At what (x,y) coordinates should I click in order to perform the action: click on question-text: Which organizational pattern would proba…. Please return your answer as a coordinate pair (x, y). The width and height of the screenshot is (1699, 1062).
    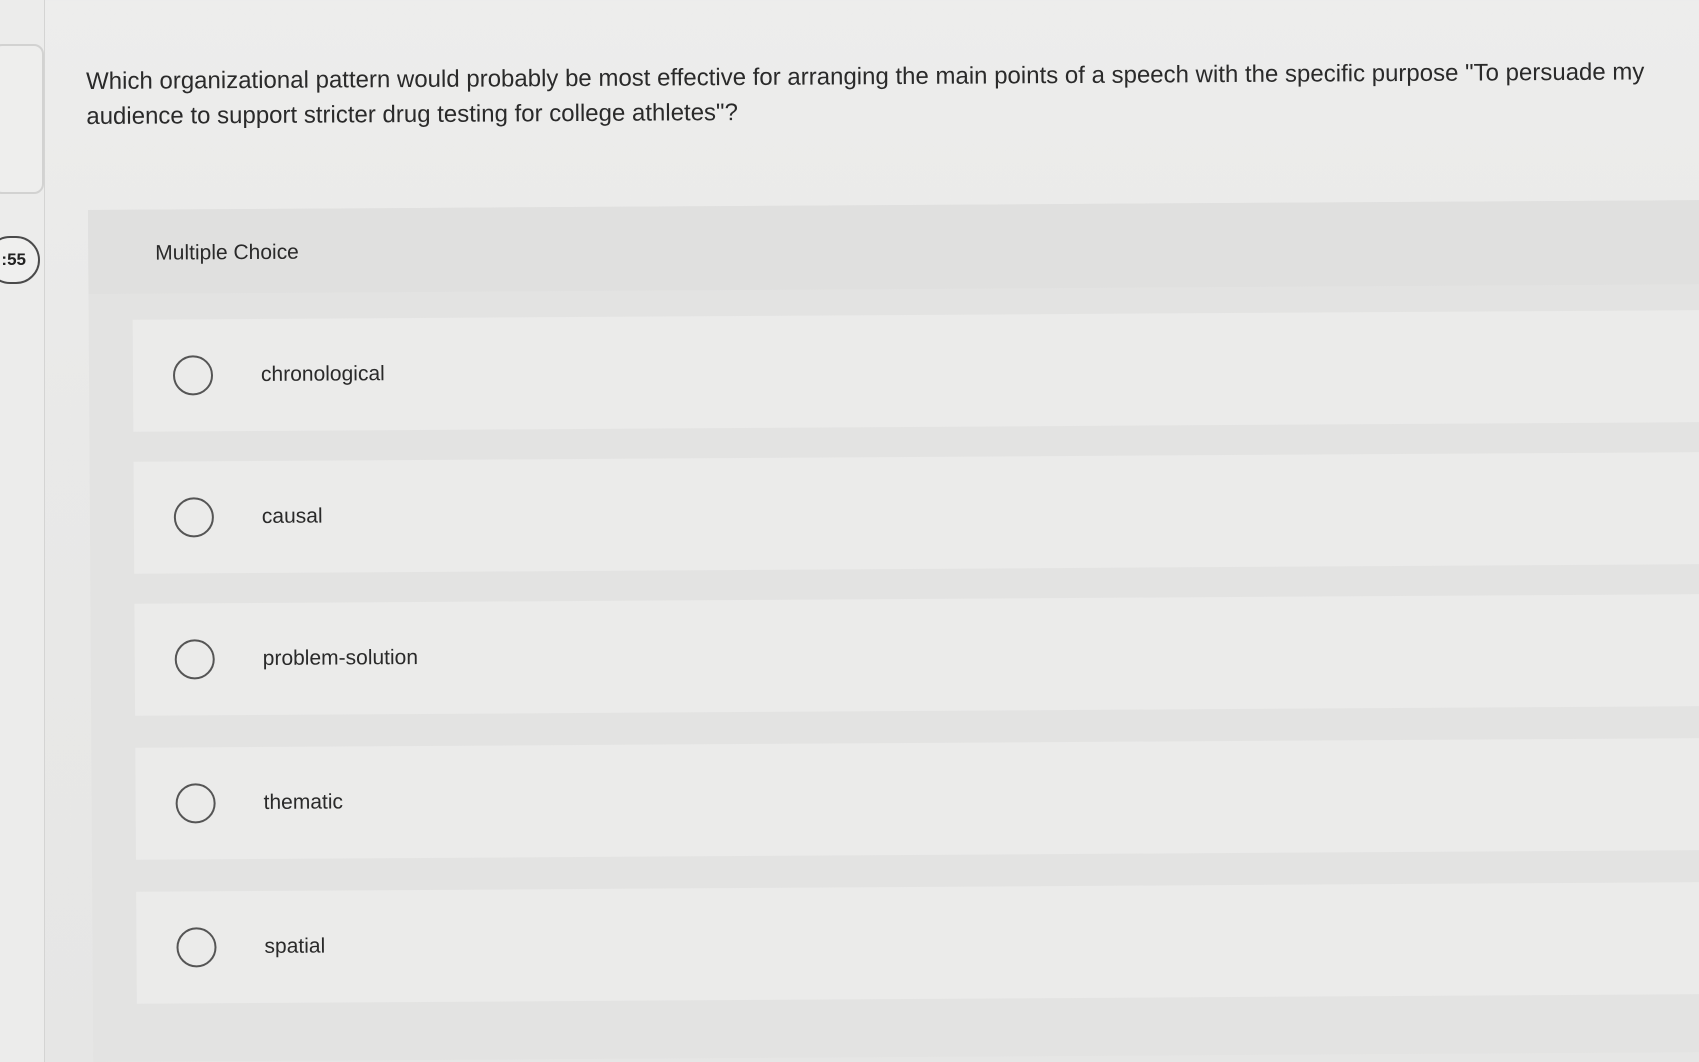
    Looking at the image, I should click on (865, 94).